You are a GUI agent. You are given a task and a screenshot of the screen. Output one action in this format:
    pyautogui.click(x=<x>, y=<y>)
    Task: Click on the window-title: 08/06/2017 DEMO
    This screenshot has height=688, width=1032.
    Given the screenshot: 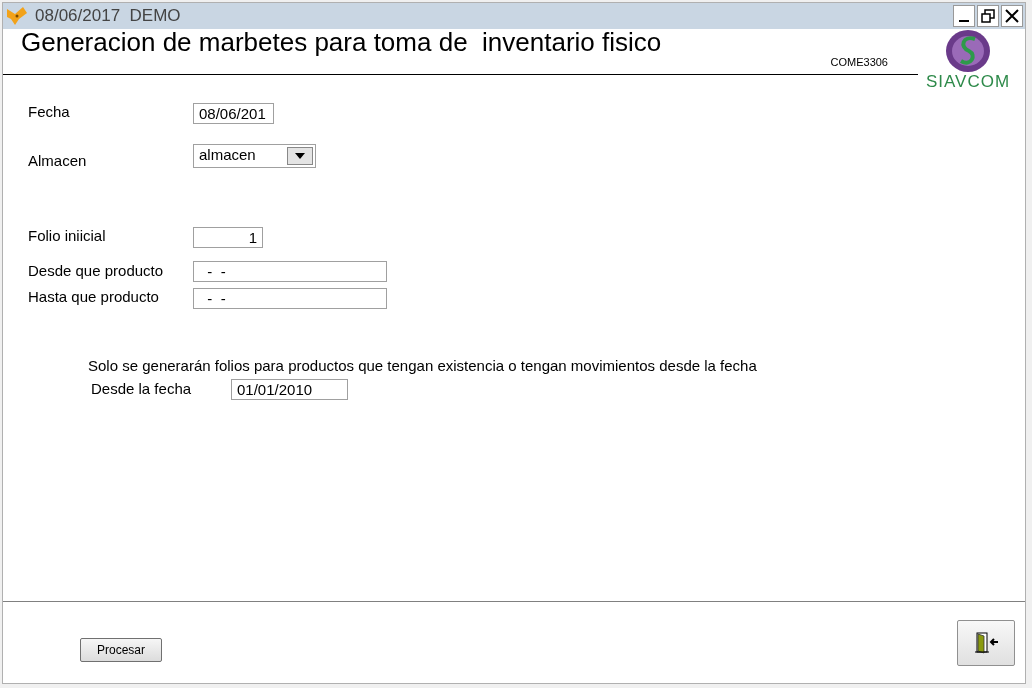 What is the action you would take?
    pyautogui.click(x=108, y=16)
    